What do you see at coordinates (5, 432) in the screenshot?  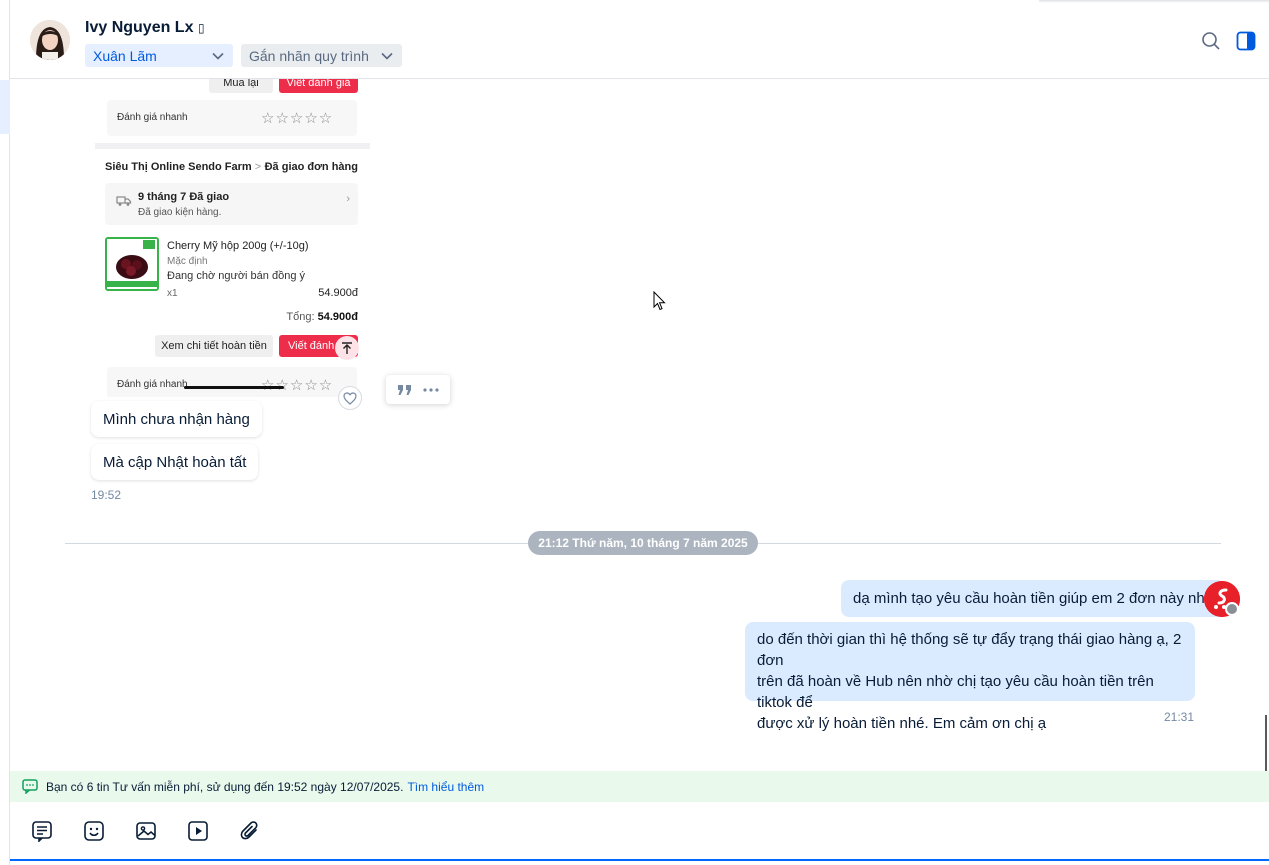 I see `conversation-list-edge` at bounding box center [5, 432].